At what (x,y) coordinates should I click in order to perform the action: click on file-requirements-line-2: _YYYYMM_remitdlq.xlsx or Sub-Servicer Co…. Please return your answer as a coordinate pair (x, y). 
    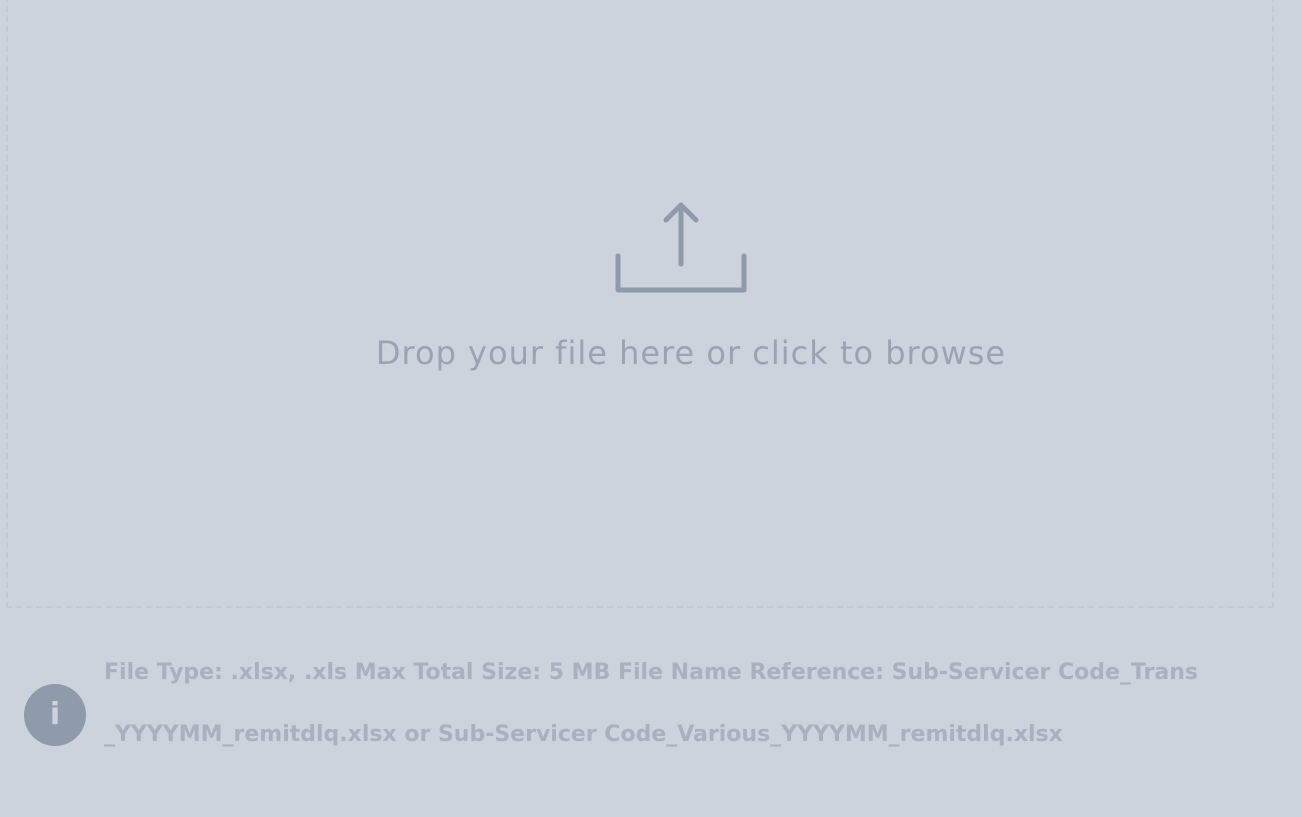
    Looking at the image, I should click on (583, 734).